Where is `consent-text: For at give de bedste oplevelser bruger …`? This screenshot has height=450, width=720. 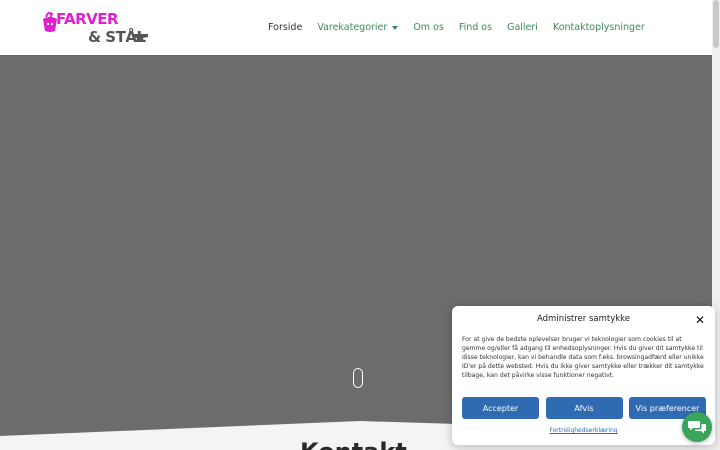
consent-text: For at give de bedste oplevelser bruger … is located at coordinates (583, 357).